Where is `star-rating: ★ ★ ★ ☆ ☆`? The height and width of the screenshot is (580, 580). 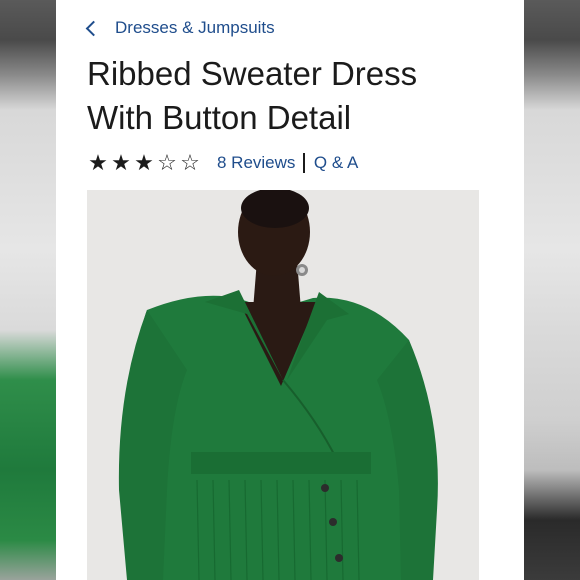
star-rating: ★ ★ ★ ☆ ☆ is located at coordinates (144, 163).